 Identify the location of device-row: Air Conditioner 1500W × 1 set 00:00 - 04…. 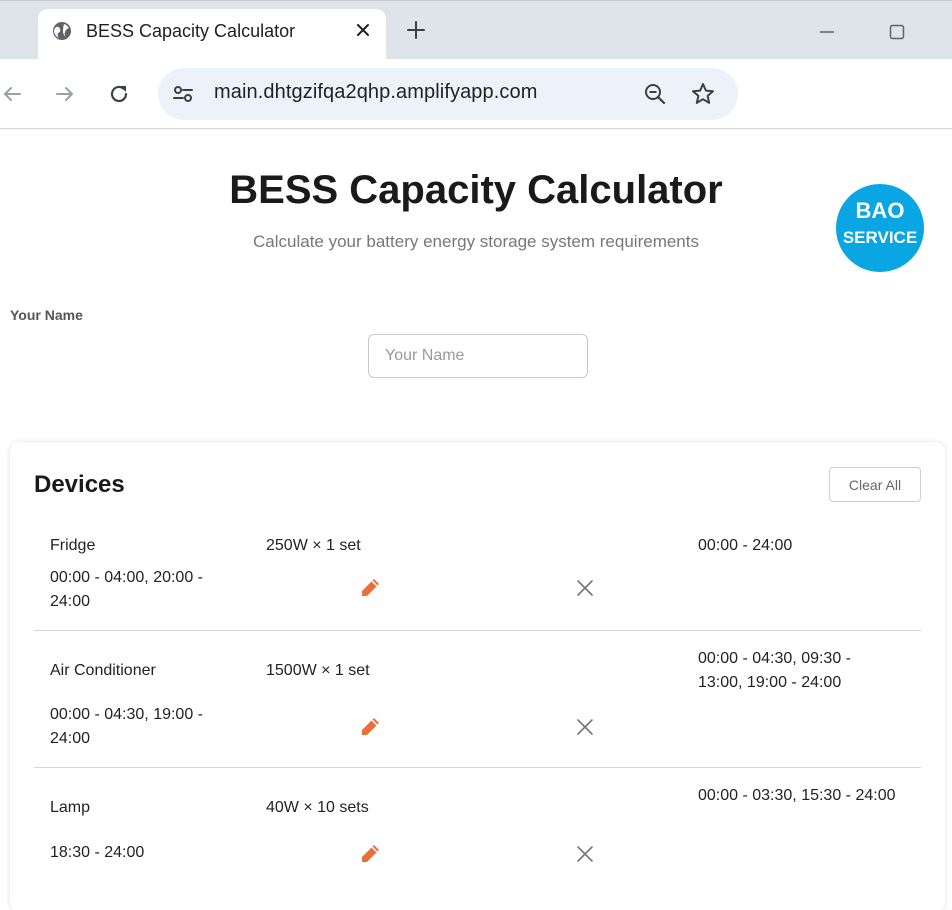
(477, 699).